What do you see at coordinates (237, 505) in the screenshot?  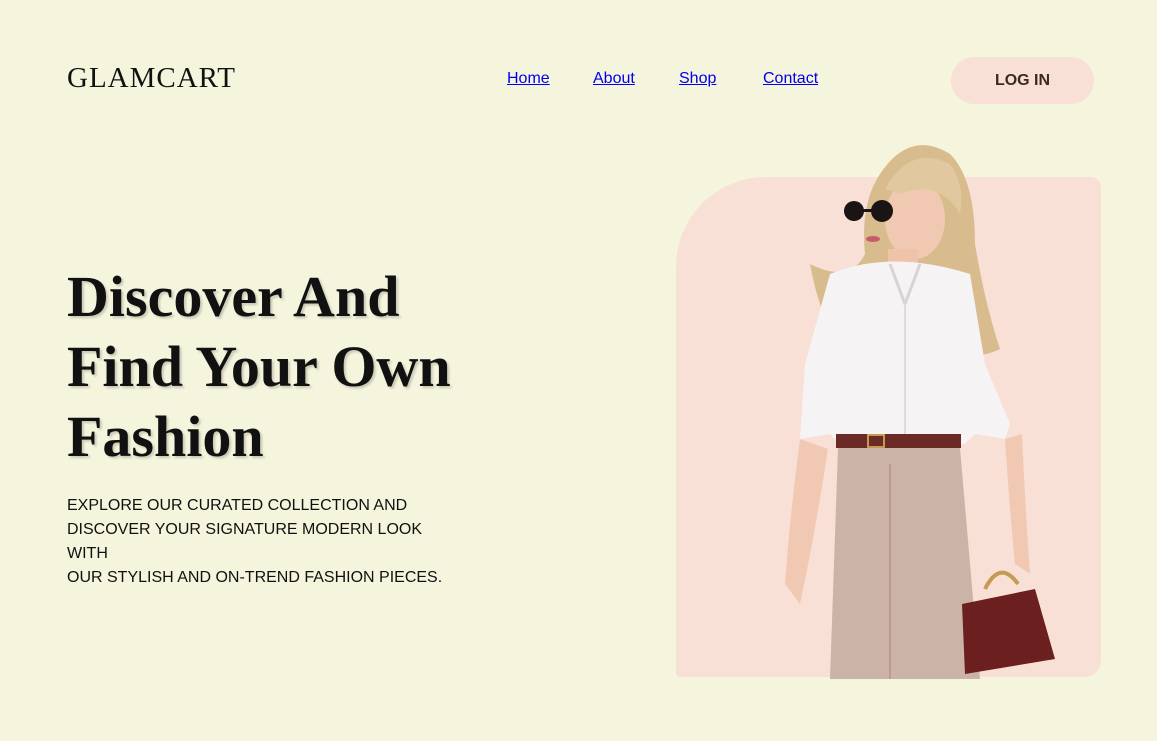 I see `subtext-line: EXPLORE OUR CURATED COLLECTION AND` at bounding box center [237, 505].